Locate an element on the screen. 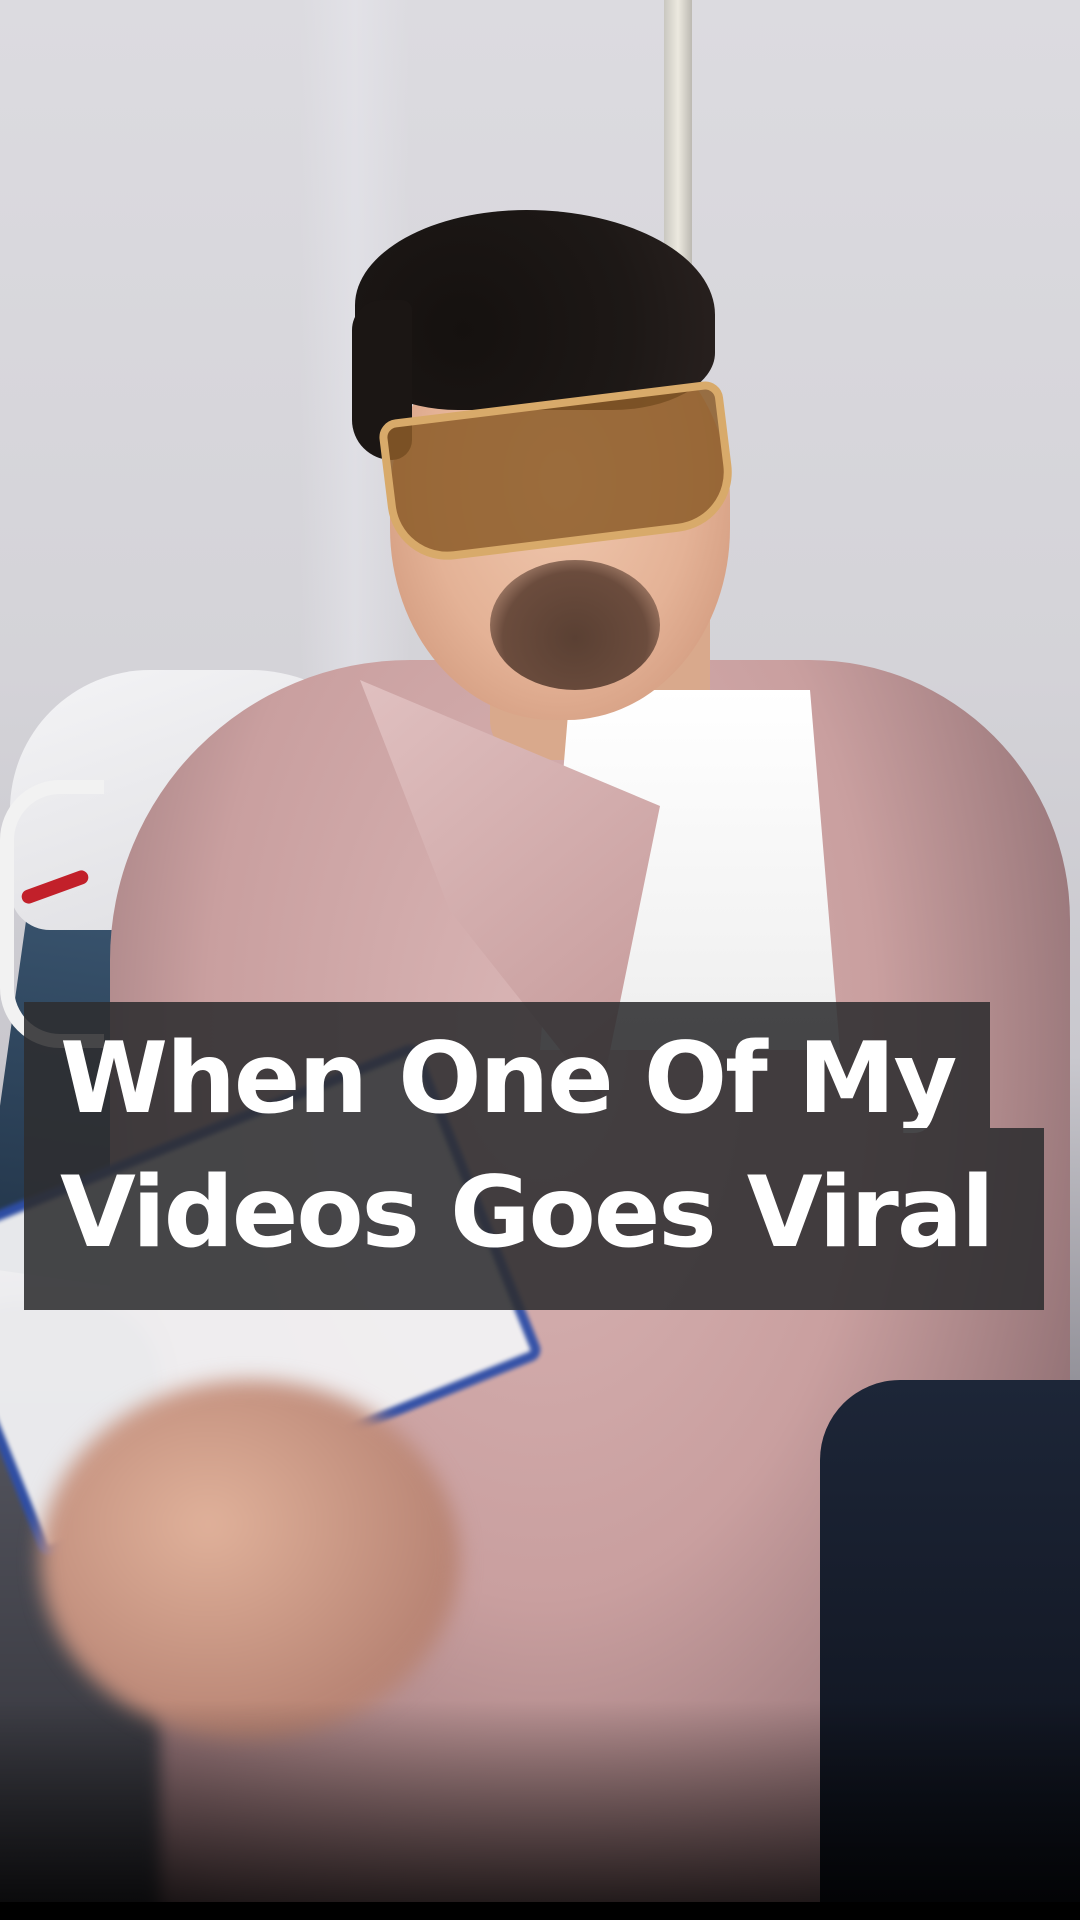 This screenshot has width=1080, height=1920. bottom-bar is located at coordinates (540, 1911).